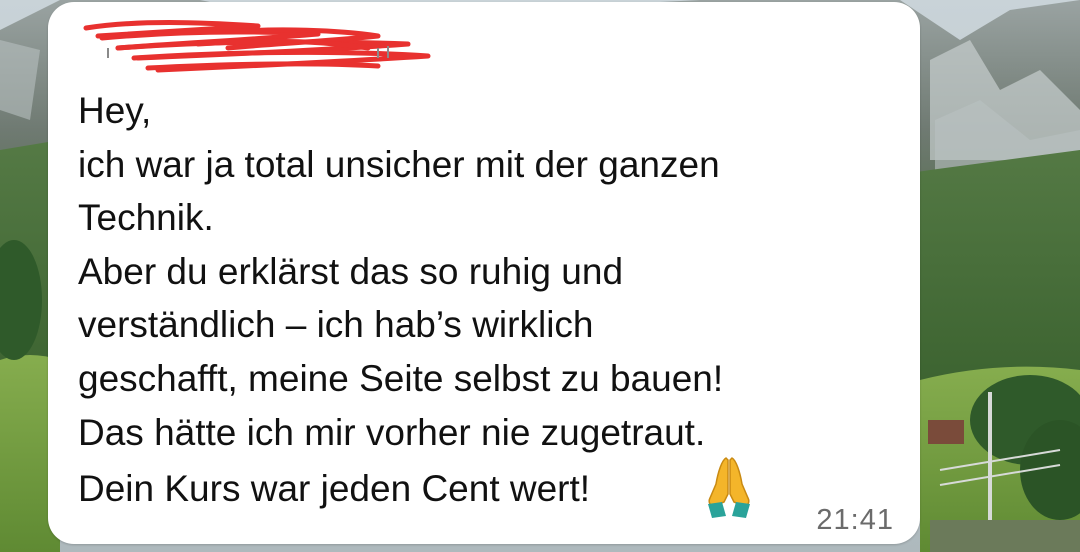 The height and width of the screenshot is (552, 1080). Describe the element at coordinates (336, 325) in the screenshot. I see `message-line: verständlich – ich hab’s wirklich` at that location.